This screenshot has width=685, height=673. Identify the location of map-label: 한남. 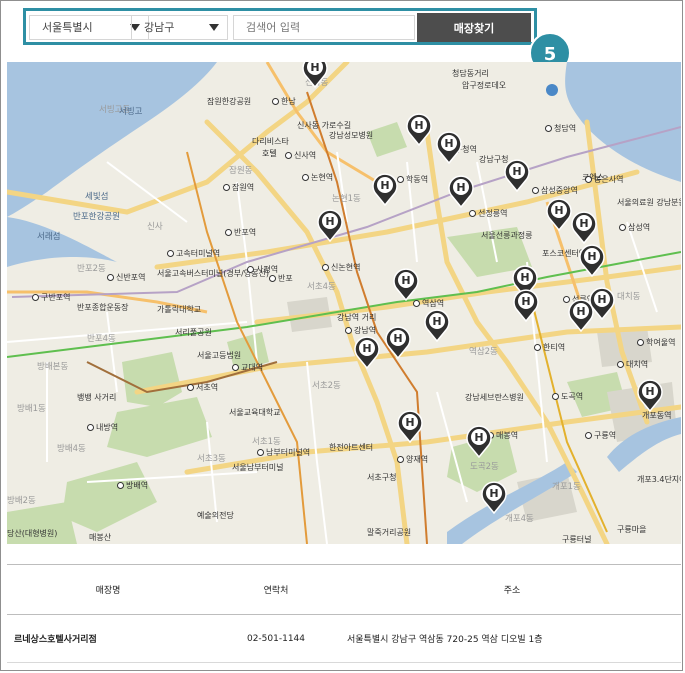
(284, 101).